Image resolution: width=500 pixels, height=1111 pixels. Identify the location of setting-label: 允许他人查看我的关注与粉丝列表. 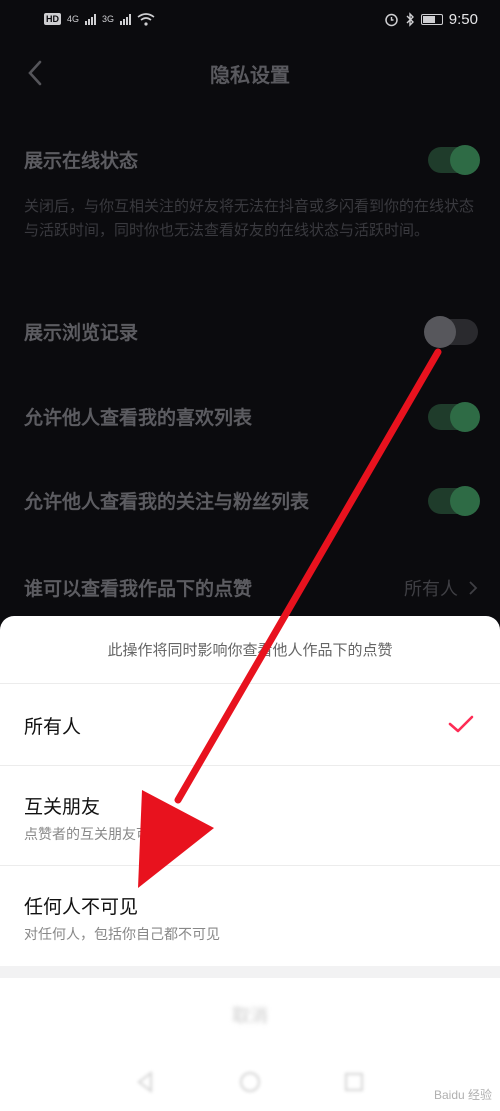
(167, 502).